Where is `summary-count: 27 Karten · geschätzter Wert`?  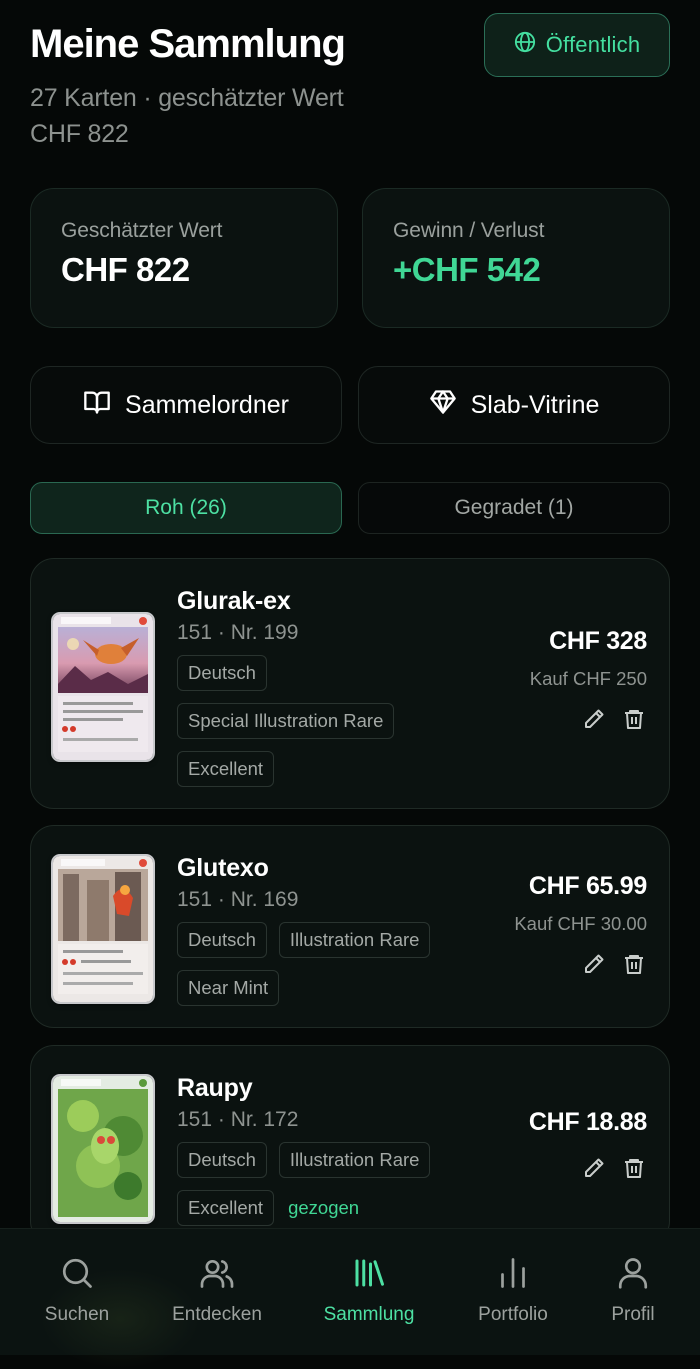
summary-count: 27 Karten · geschätzter Wert is located at coordinates (187, 98).